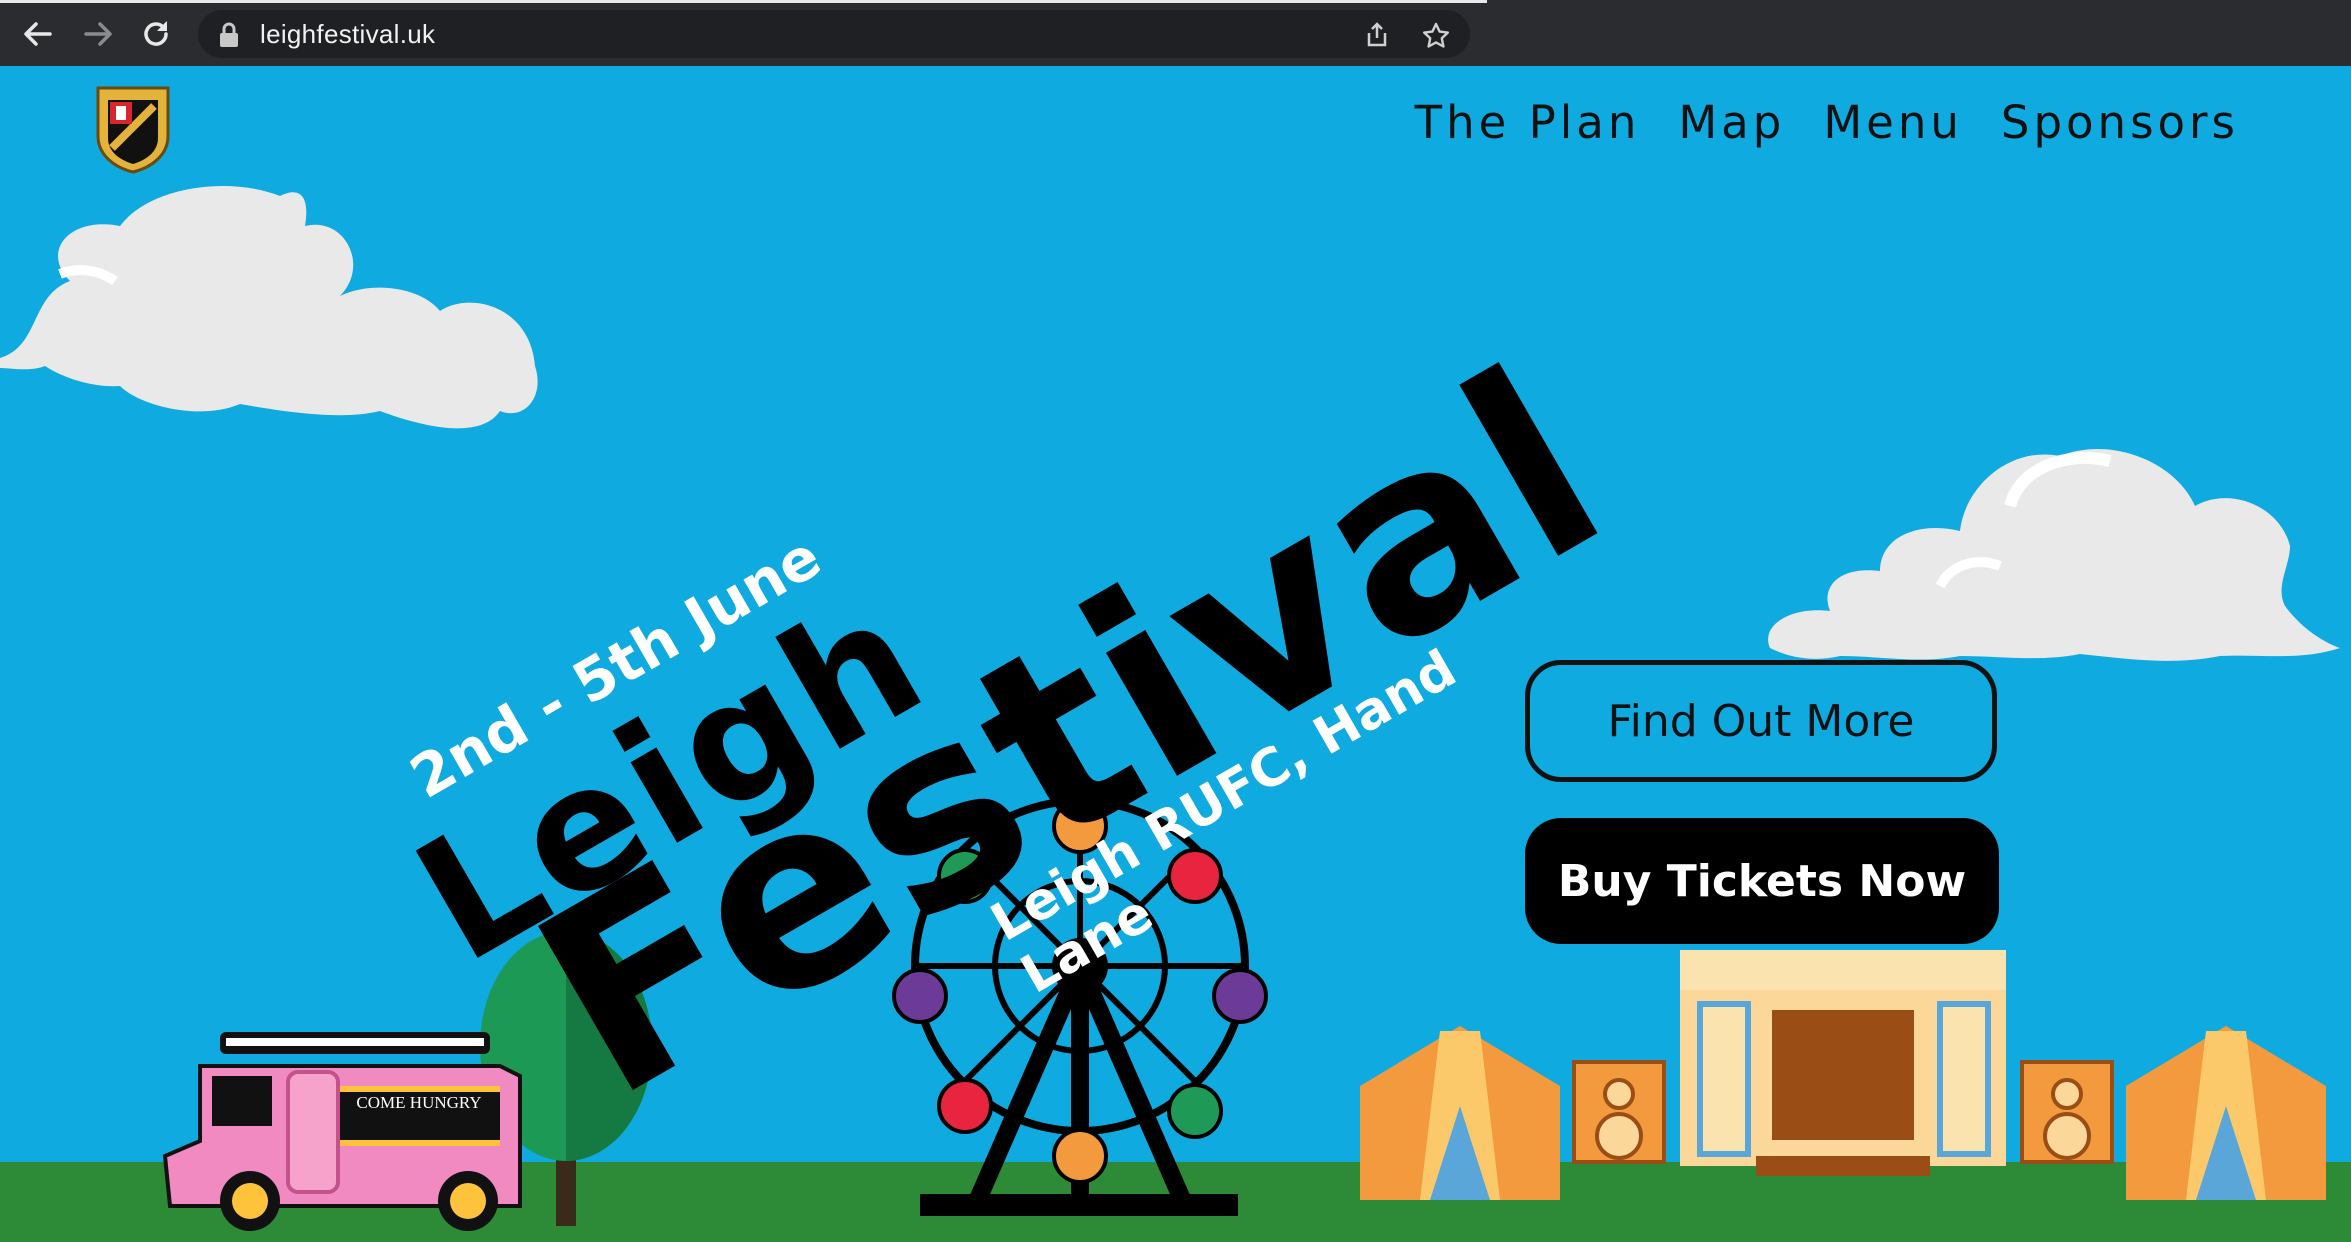 The height and width of the screenshot is (1242, 2351). I want to click on nav-link-menu: Menu, so click(1893, 122).